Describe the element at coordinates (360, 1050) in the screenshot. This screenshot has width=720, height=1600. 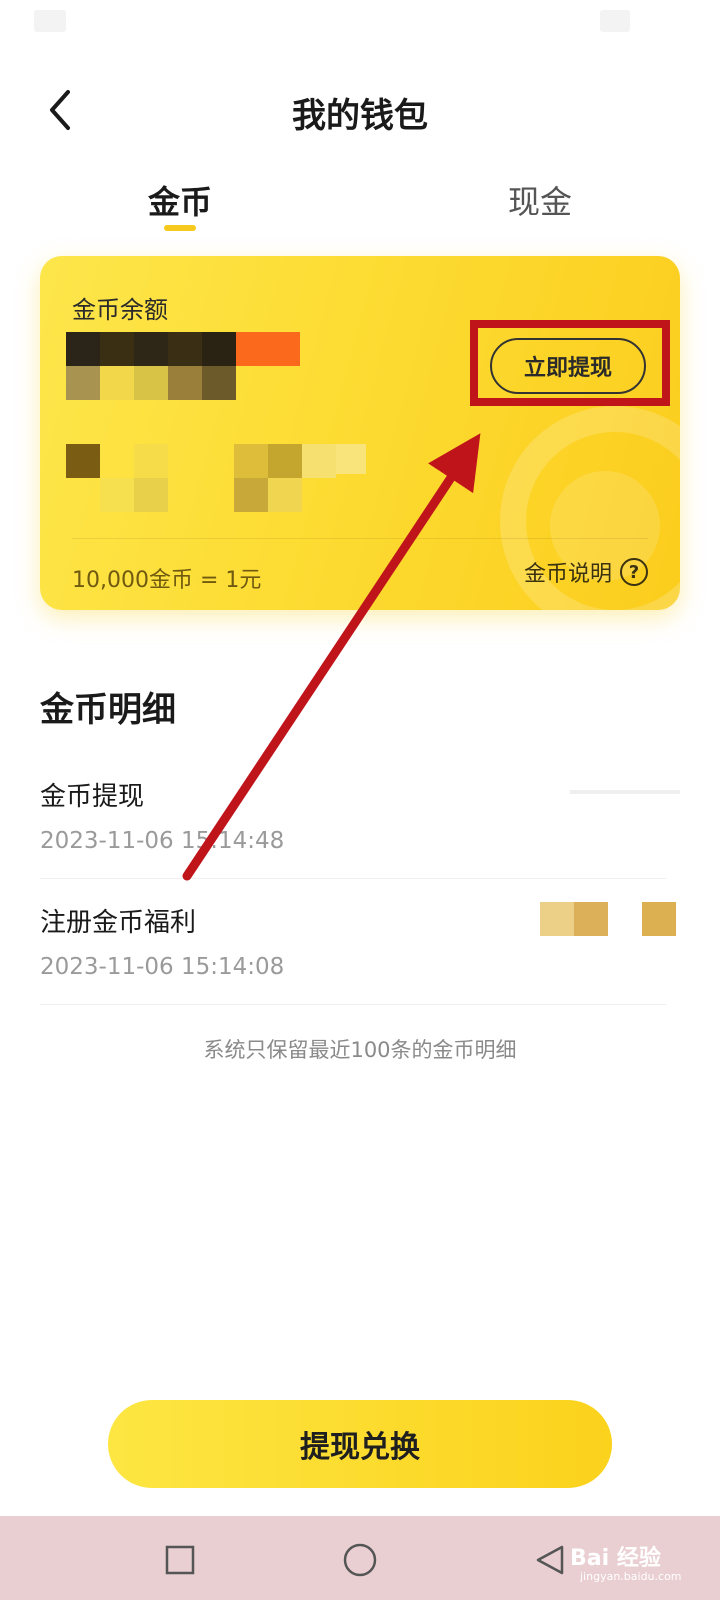
I see `footnote: 系统只保留最近100条的金币明细` at that location.